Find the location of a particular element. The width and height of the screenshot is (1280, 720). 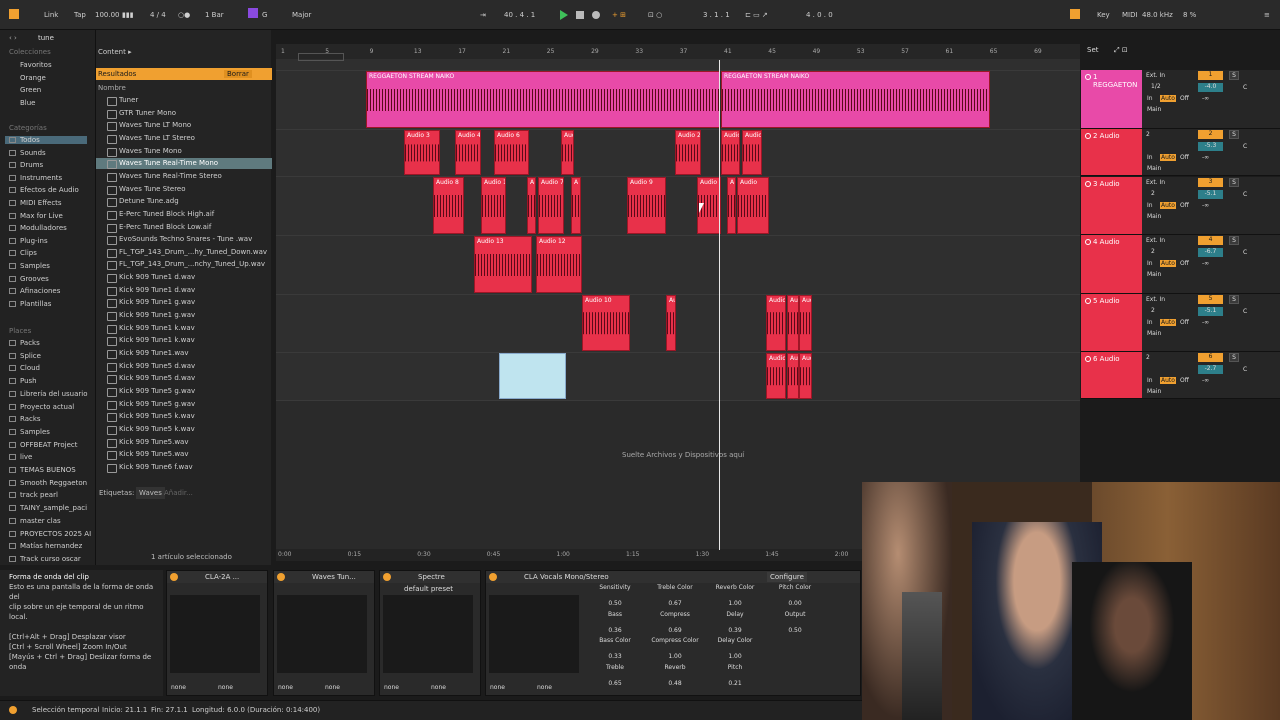

param-value: 0.69 is located at coordinates (675, 630).